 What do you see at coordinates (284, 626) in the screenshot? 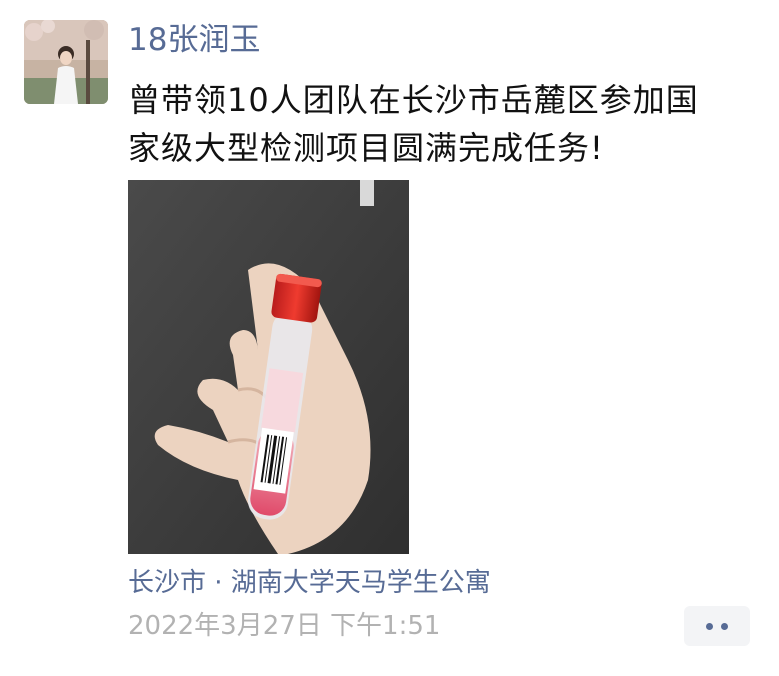
I see `post-timestamp: 2022年3月27日 下午1:51` at bounding box center [284, 626].